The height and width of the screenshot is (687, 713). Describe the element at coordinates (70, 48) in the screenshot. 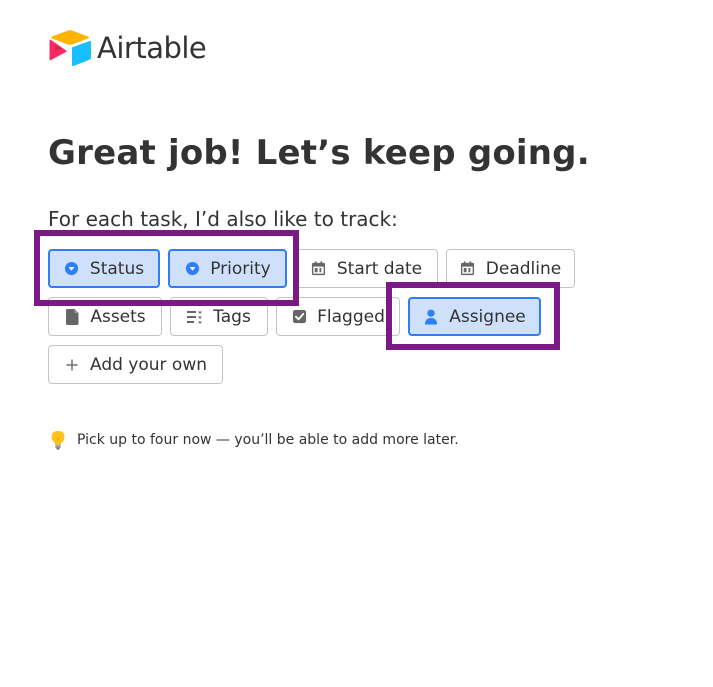

I see `airtable-logo-icon` at that location.